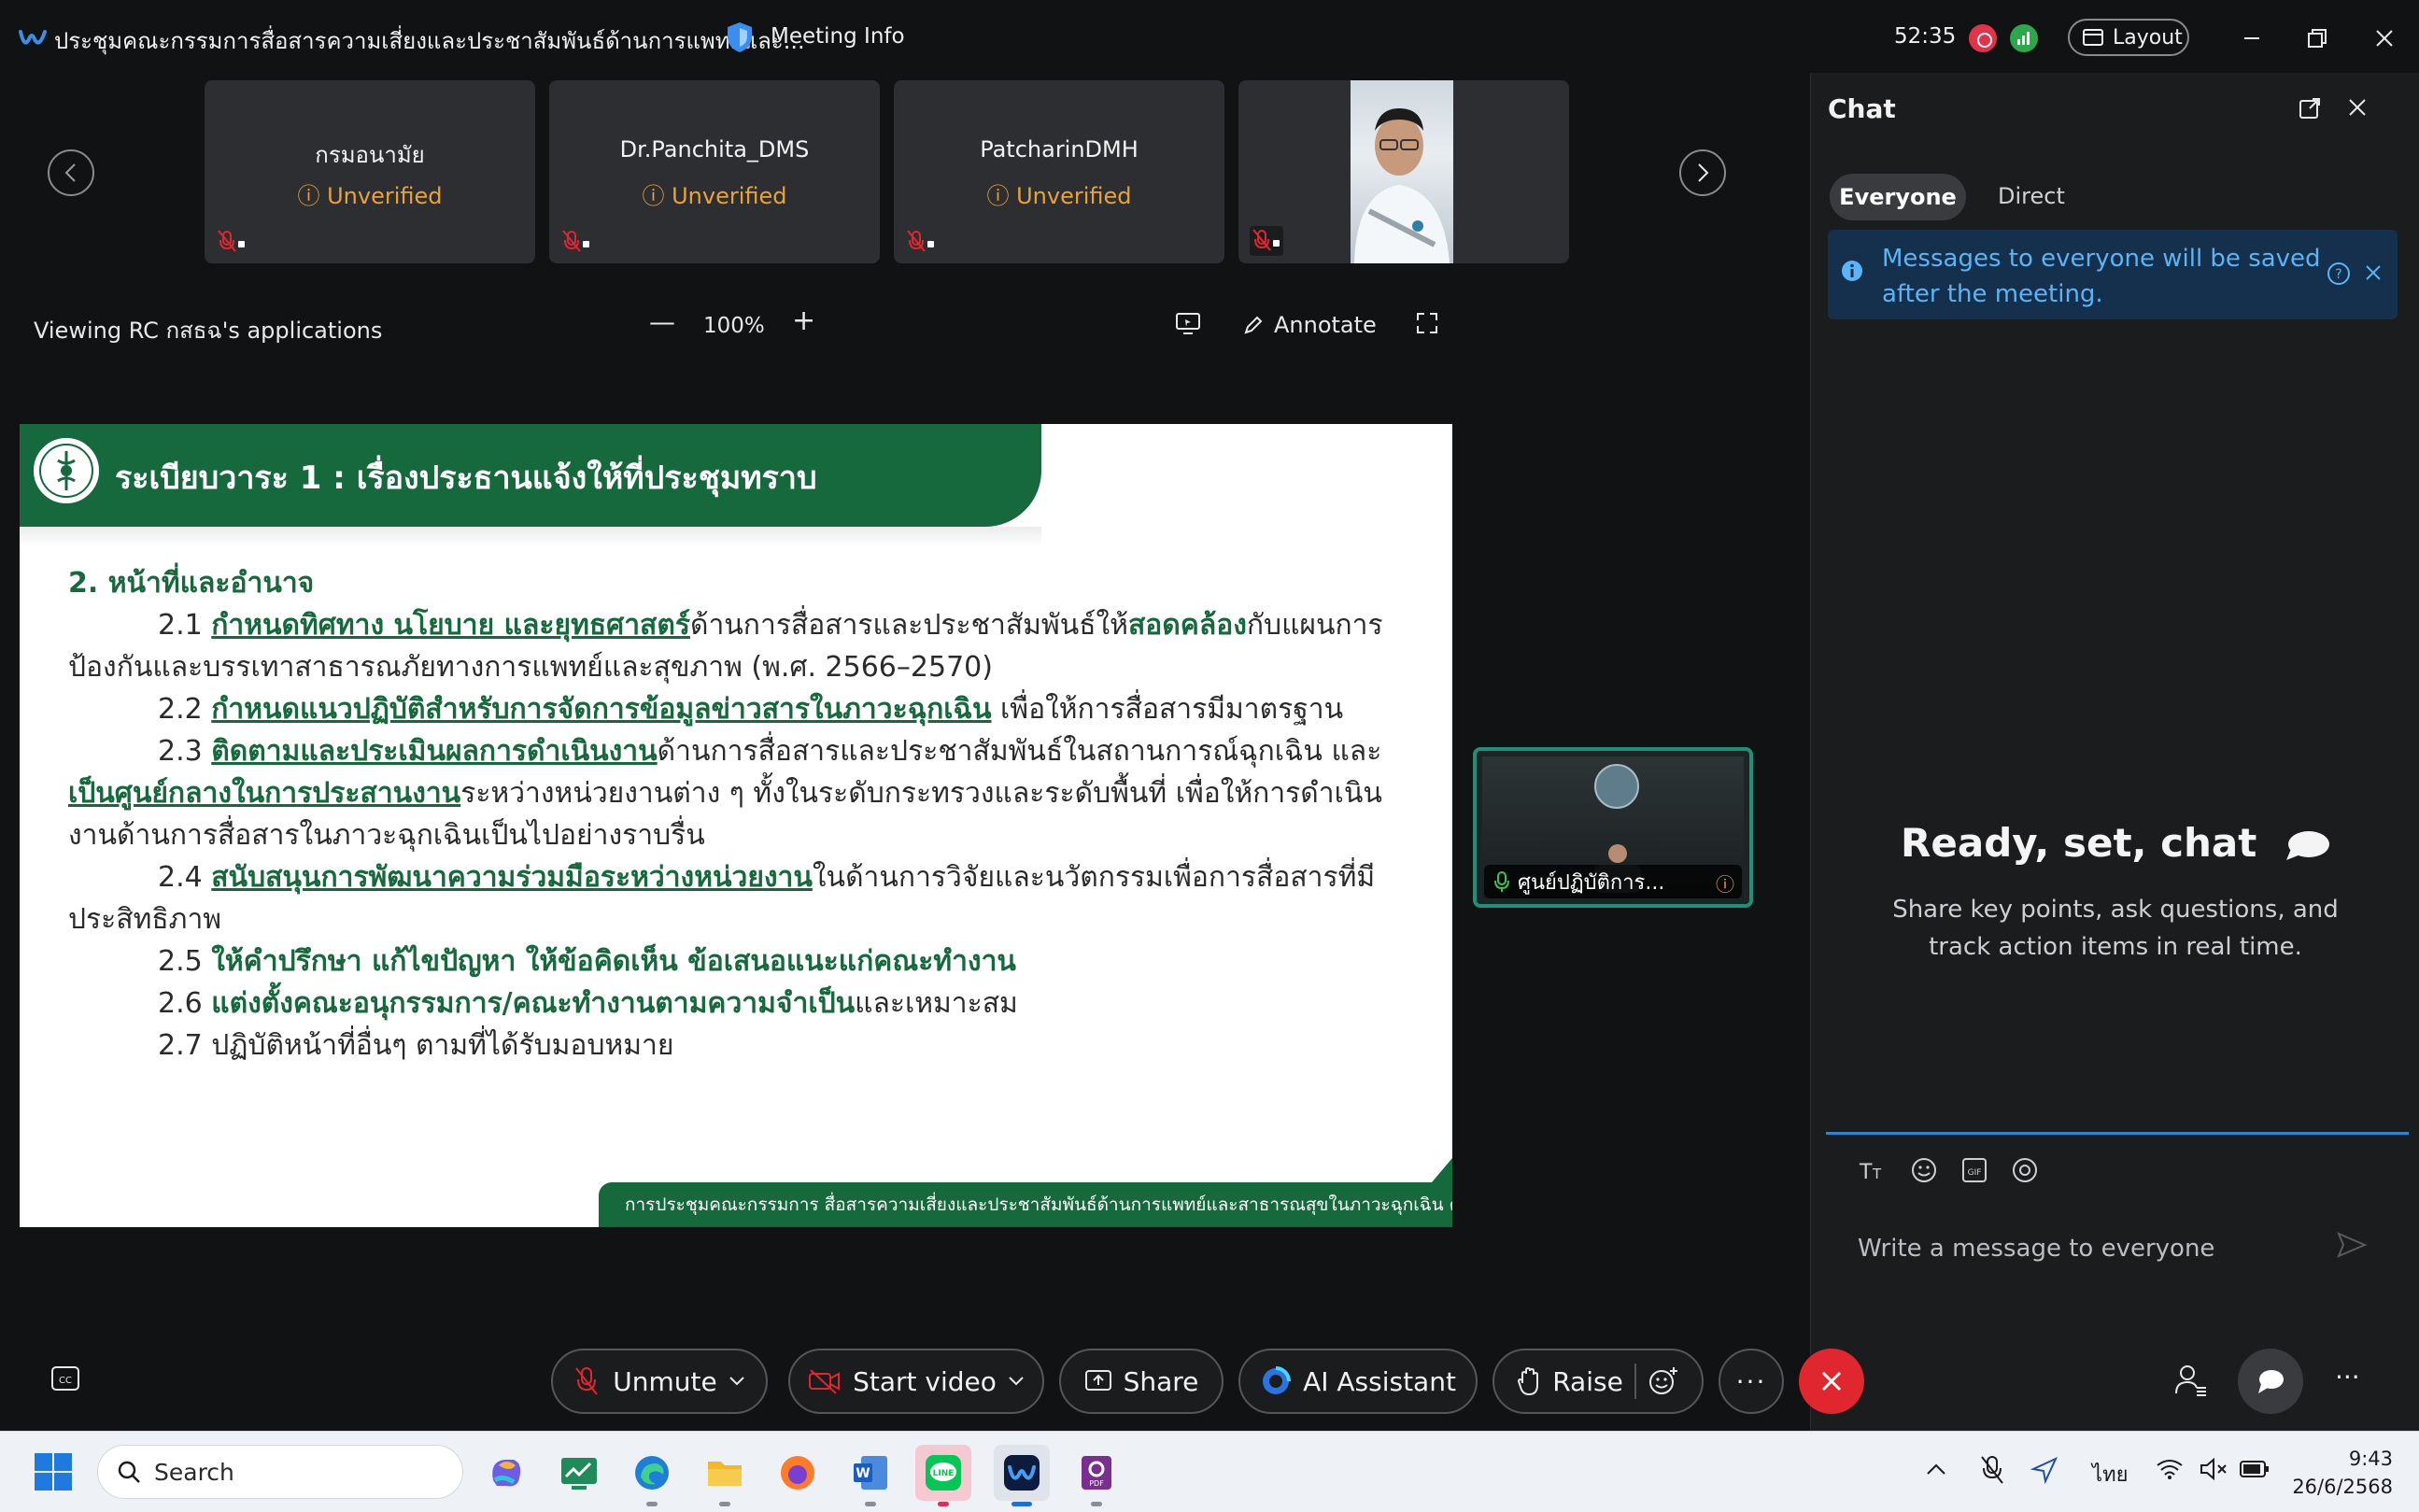 This screenshot has width=2419, height=1512. Describe the element at coordinates (1059, 149) in the screenshot. I see `participant-name: PatcharinDMH` at that location.